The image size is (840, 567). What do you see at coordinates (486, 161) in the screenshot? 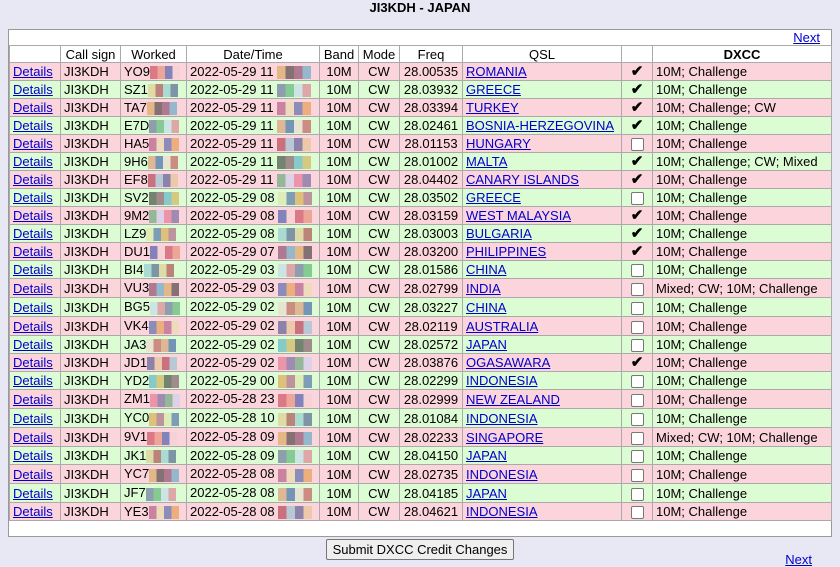
I see `qsl-entity-link: MALTA` at bounding box center [486, 161].